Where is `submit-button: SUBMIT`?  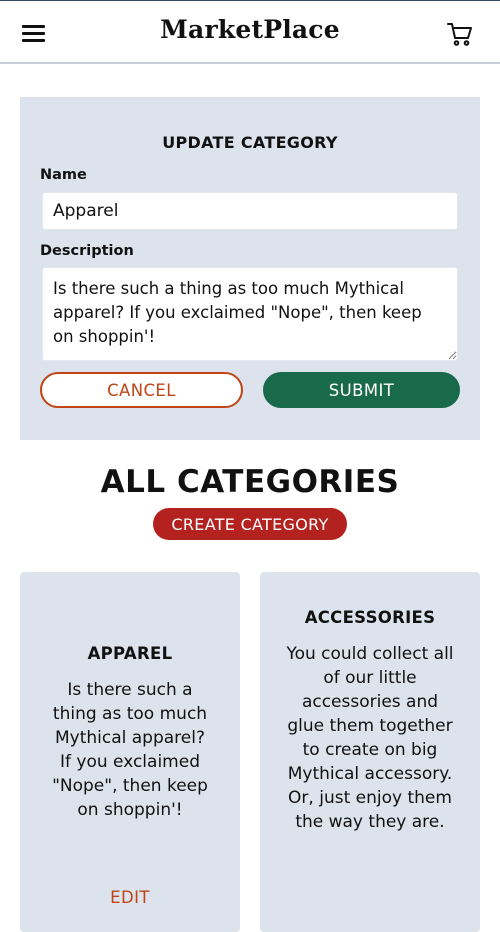
submit-button: SUBMIT is located at coordinates (361, 390).